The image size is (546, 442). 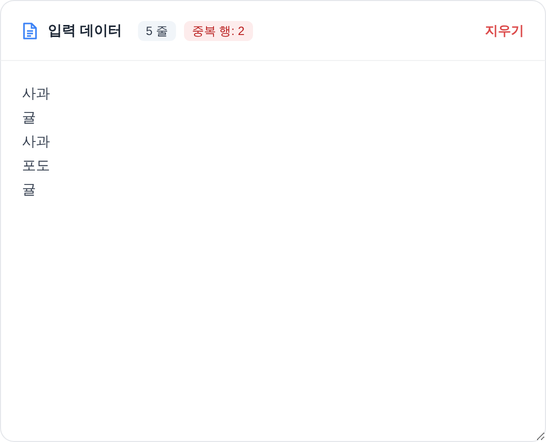 I want to click on duplicate-count-badge: 중복 행: 2, so click(x=218, y=30).